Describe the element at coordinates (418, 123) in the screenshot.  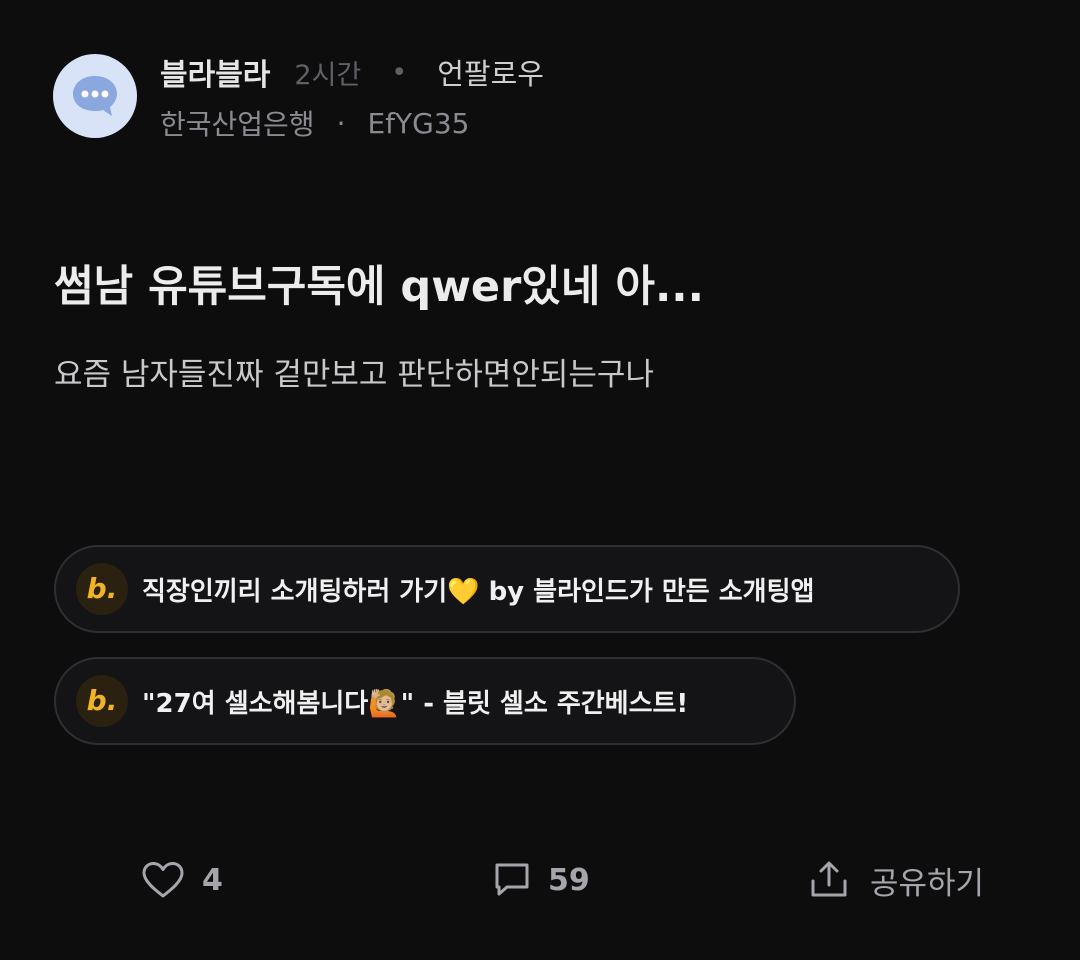
I see `user-id: EfYG35` at that location.